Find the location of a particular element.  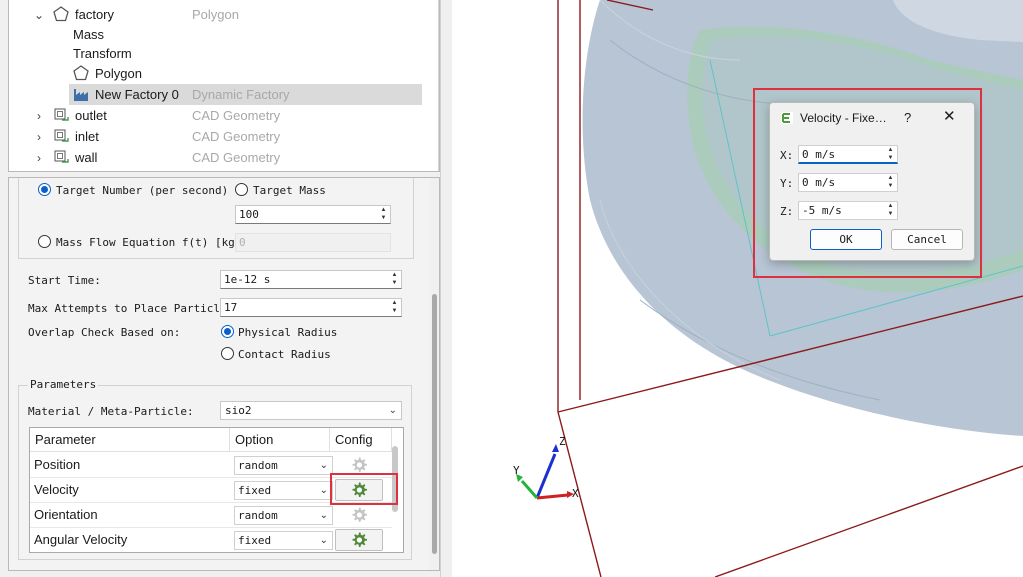

cancel-button: Cancel is located at coordinates (927, 239).